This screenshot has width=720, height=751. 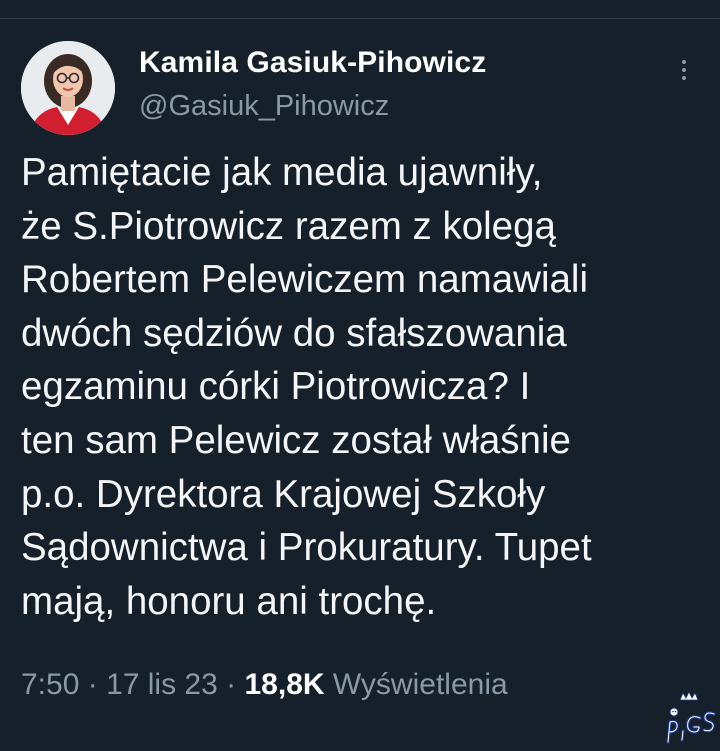 What do you see at coordinates (50, 684) in the screenshot?
I see `tweet-time: 7:50` at bounding box center [50, 684].